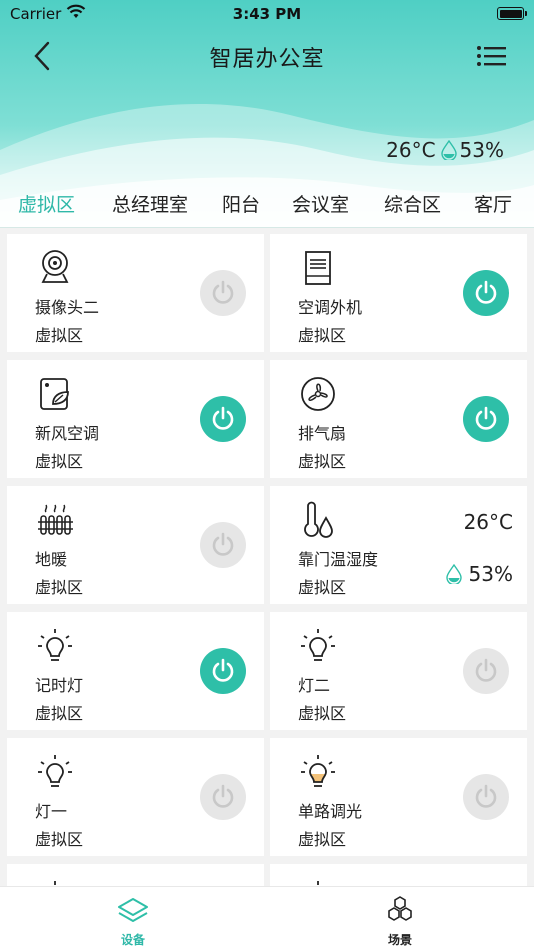 Image resolution: width=534 pixels, height=950 pixels. Describe the element at coordinates (135, 419) in the screenshot. I see `device-card: 新风空调 虚拟区` at that location.